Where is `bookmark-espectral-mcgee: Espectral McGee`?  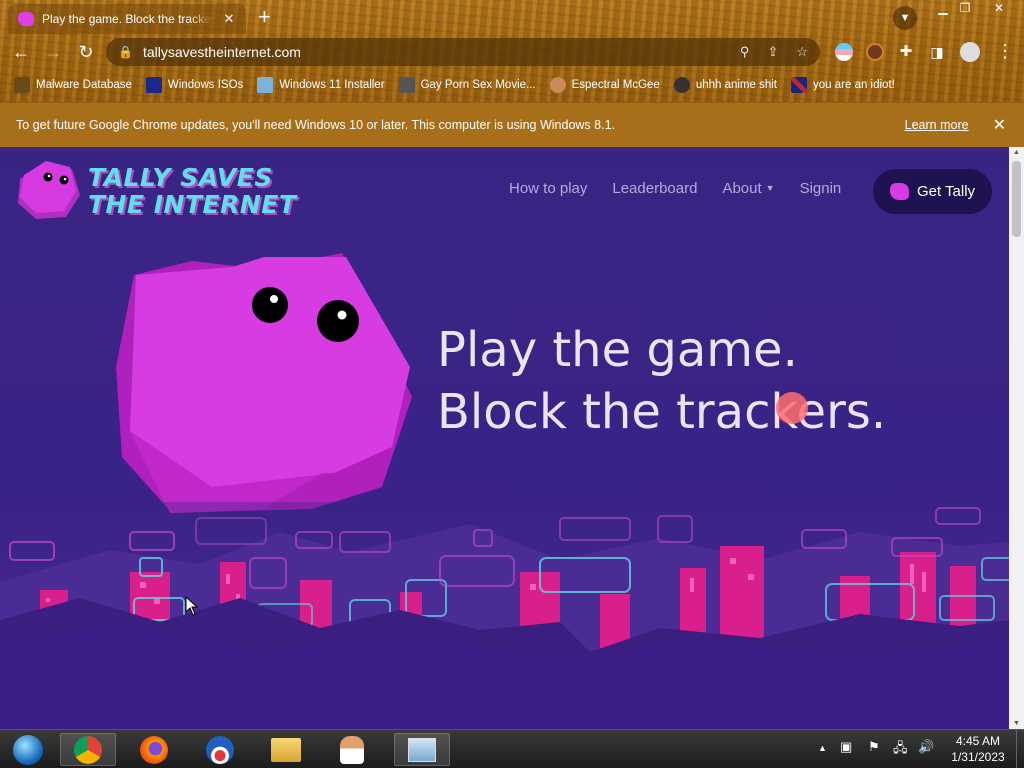
bookmark-espectral-mcgee: Espectral McGee is located at coordinates (604, 85).